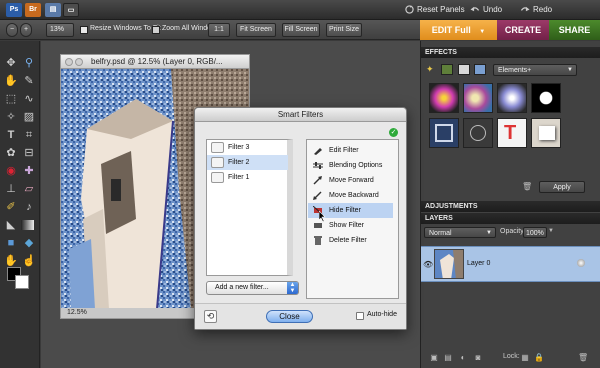  I want to click on brush-tool-icon: ♪, so click(29, 207).